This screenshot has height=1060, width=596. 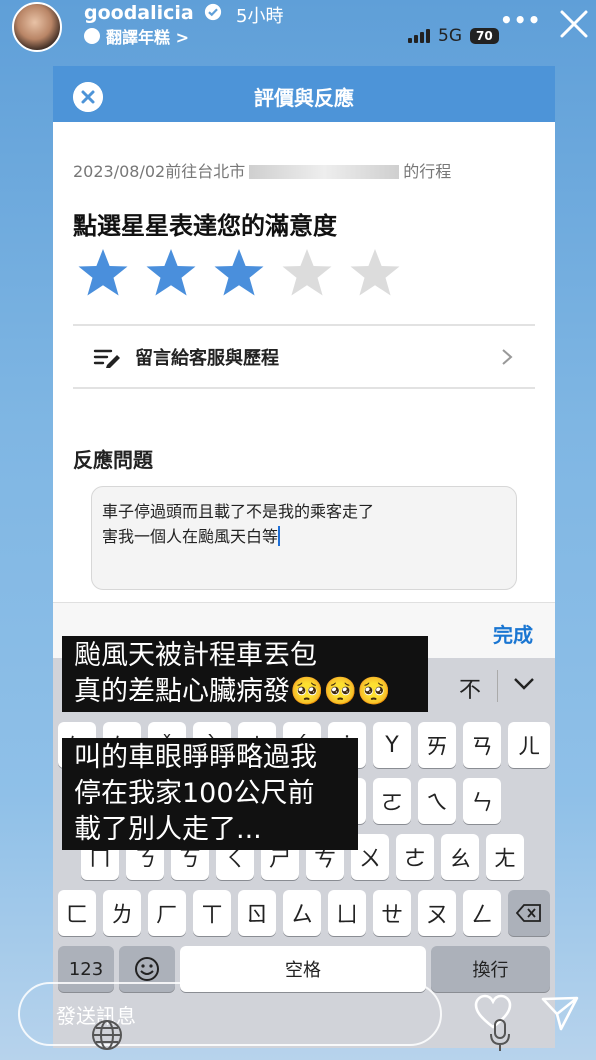 I want to click on key: ㄟ, so click(x=437, y=801).